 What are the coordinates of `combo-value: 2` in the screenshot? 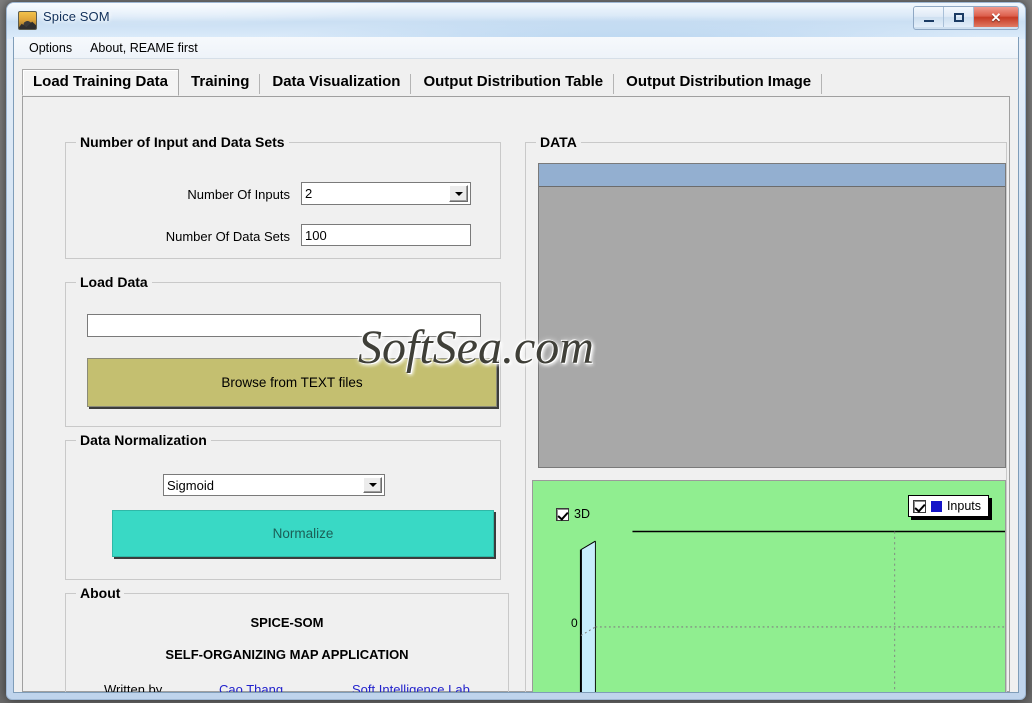 It's located at (309, 193).